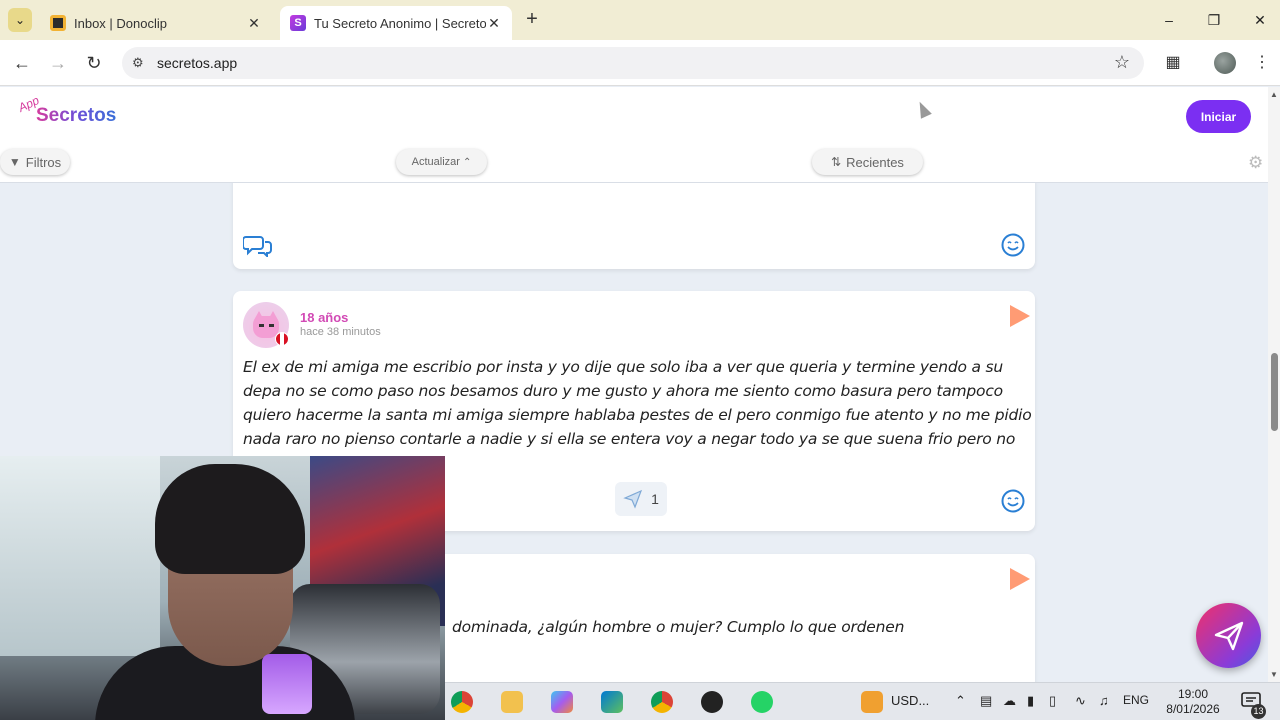 This screenshot has height=720, width=1280. I want to click on sort-label: Recientes, so click(875, 162).